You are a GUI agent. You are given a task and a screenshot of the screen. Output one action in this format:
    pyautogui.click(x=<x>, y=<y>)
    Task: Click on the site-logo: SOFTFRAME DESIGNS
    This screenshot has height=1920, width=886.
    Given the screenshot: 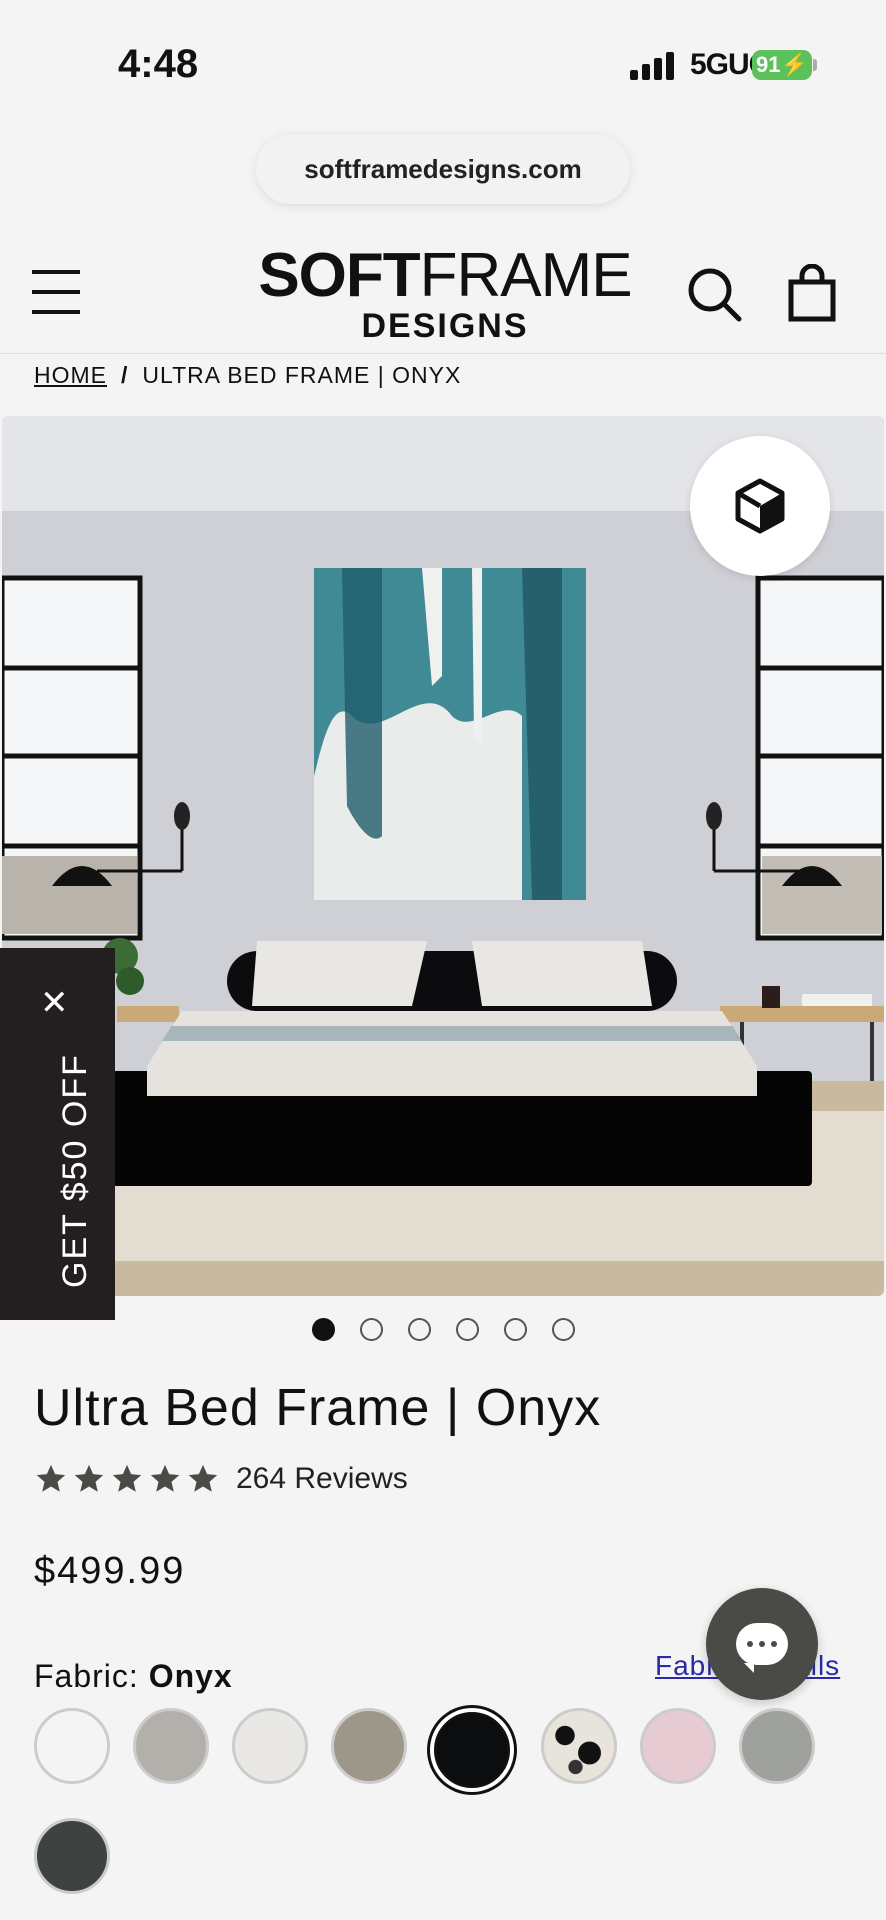 What is the action you would take?
    pyautogui.click(x=445, y=293)
    